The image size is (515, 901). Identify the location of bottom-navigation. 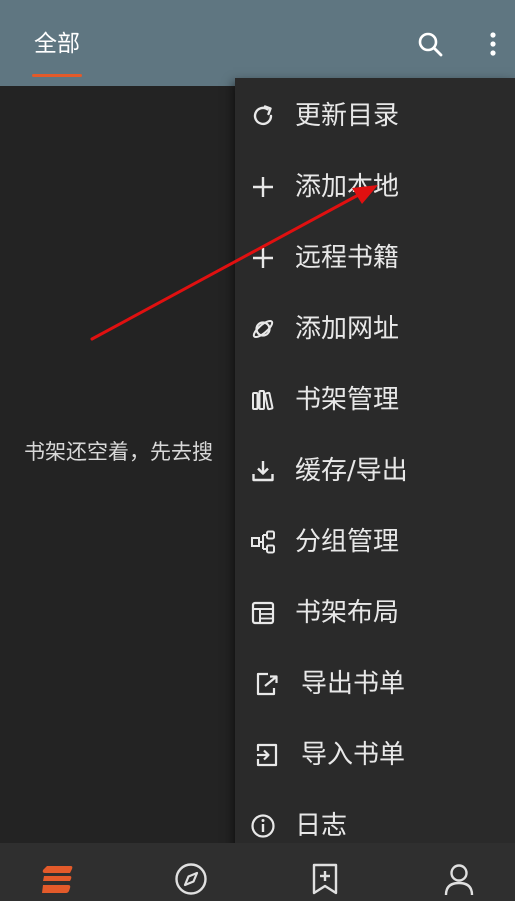
(257, 872).